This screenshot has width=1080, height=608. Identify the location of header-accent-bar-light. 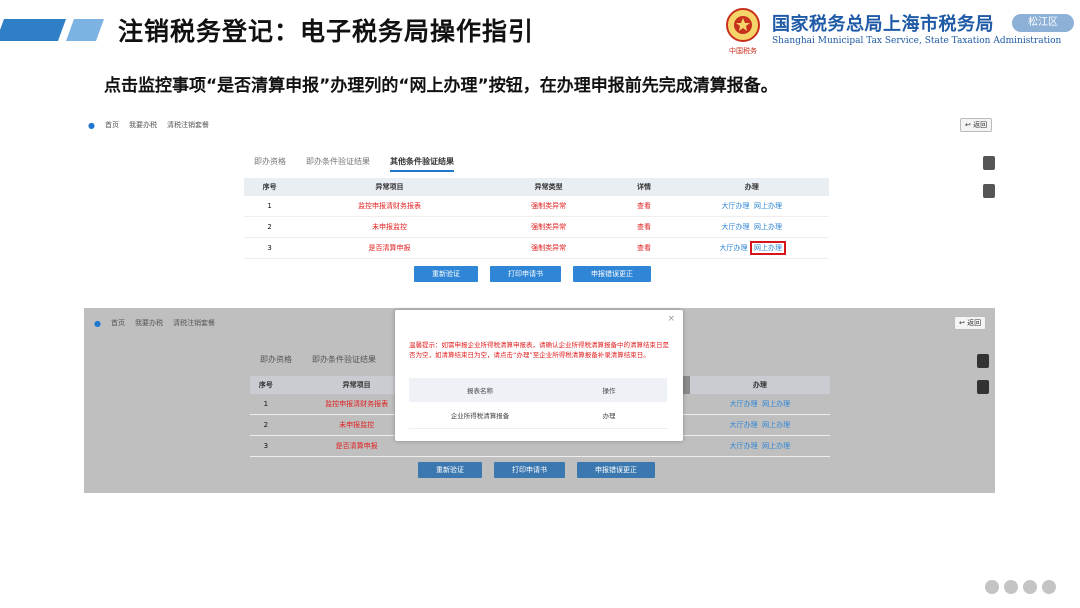
(85, 30).